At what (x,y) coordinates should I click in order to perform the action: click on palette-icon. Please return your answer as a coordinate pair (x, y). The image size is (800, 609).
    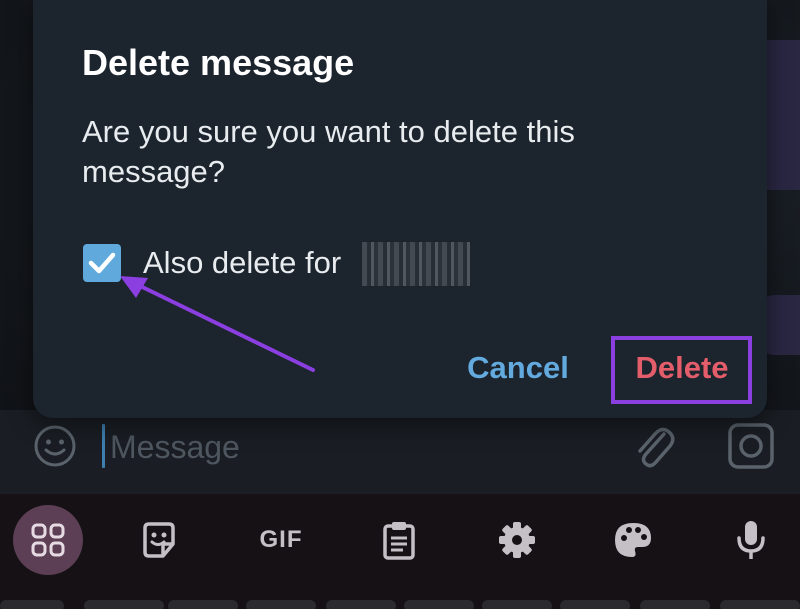
    Looking at the image, I should click on (633, 540).